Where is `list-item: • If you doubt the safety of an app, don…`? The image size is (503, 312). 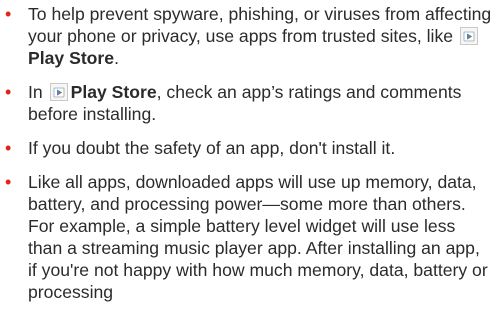
list-item: • If you doubt the safety of an app, don… is located at coordinates (251, 148).